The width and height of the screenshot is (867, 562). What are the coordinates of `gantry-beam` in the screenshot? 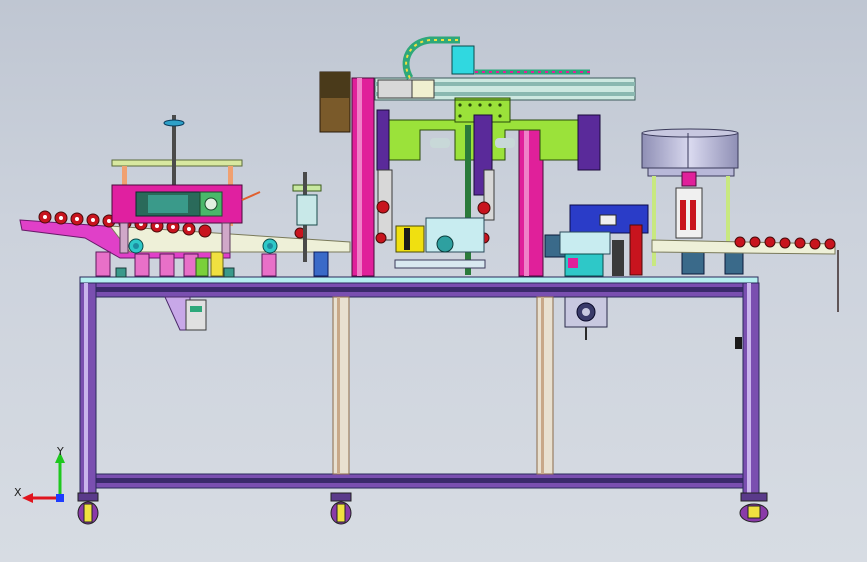 It's located at (505, 89).